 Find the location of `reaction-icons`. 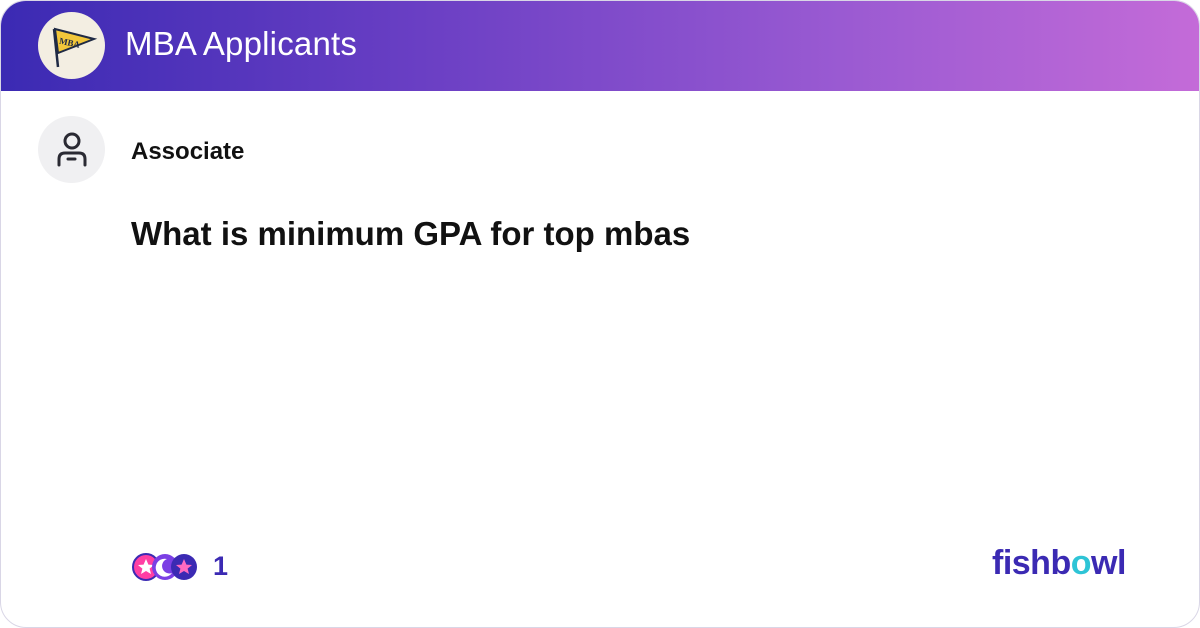

reaction-icons is located at coordinates (165, 566).